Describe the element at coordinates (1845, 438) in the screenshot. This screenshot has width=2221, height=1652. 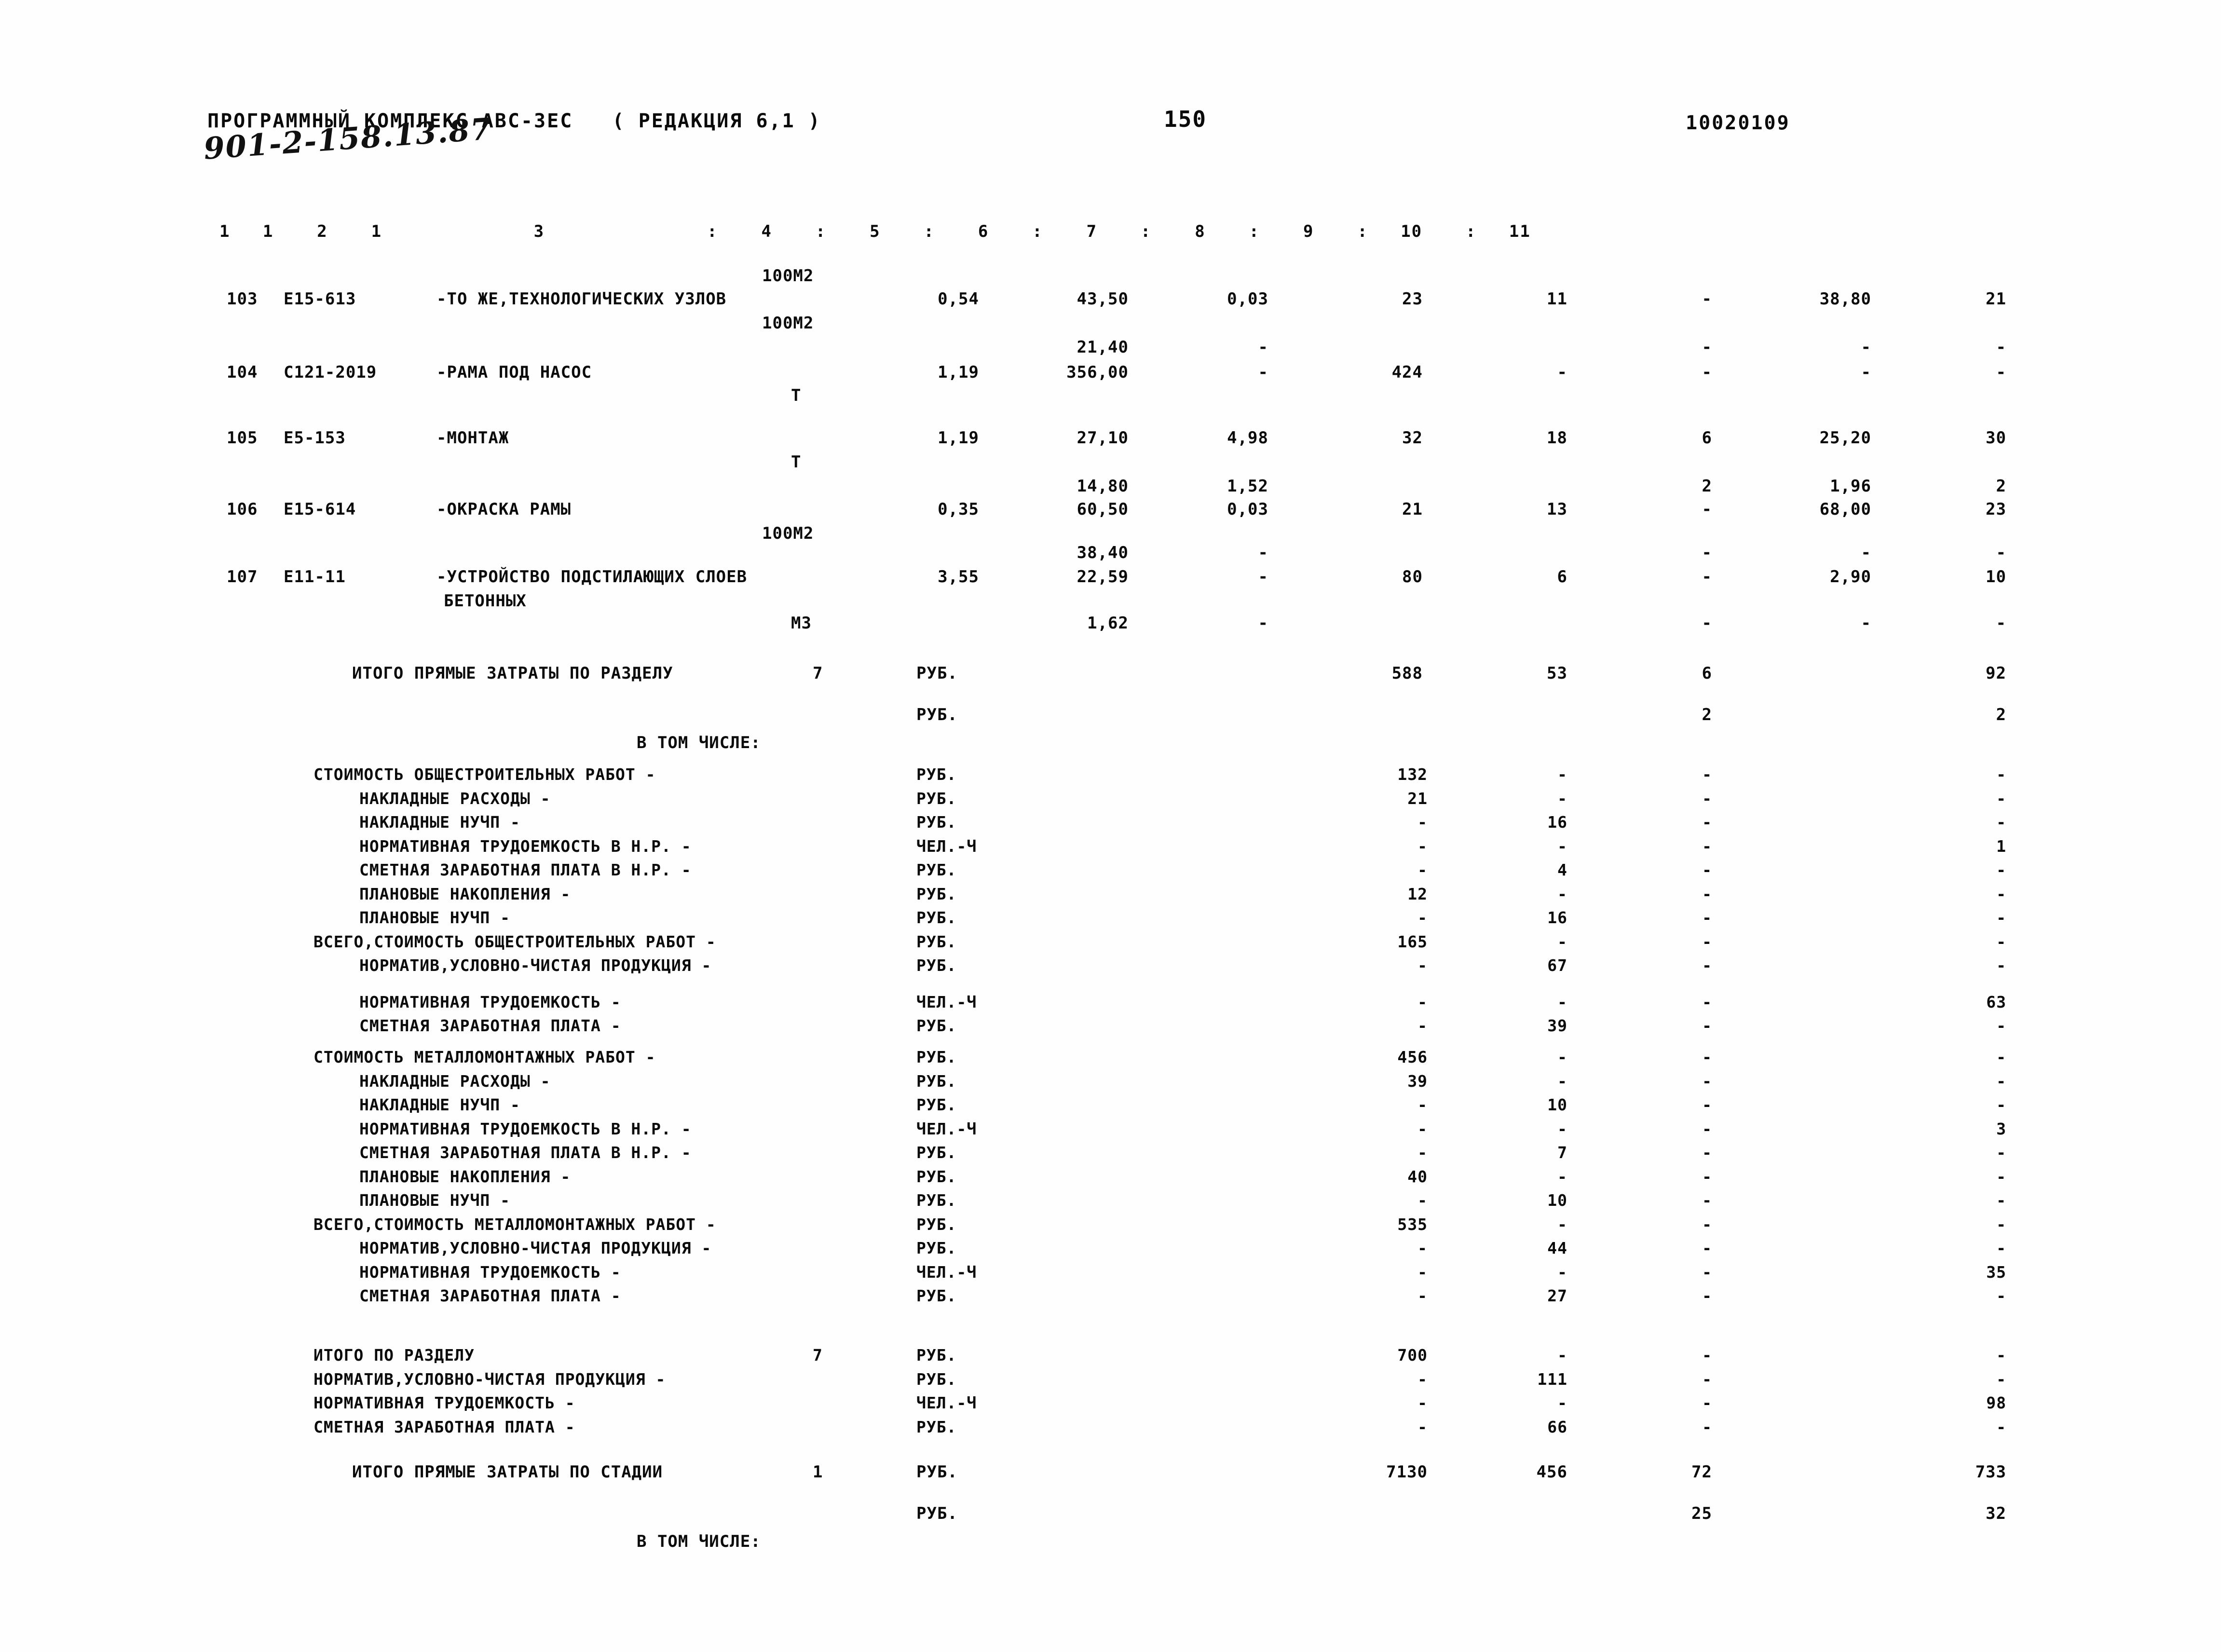
I see `col10-value: 25,20` at that location.